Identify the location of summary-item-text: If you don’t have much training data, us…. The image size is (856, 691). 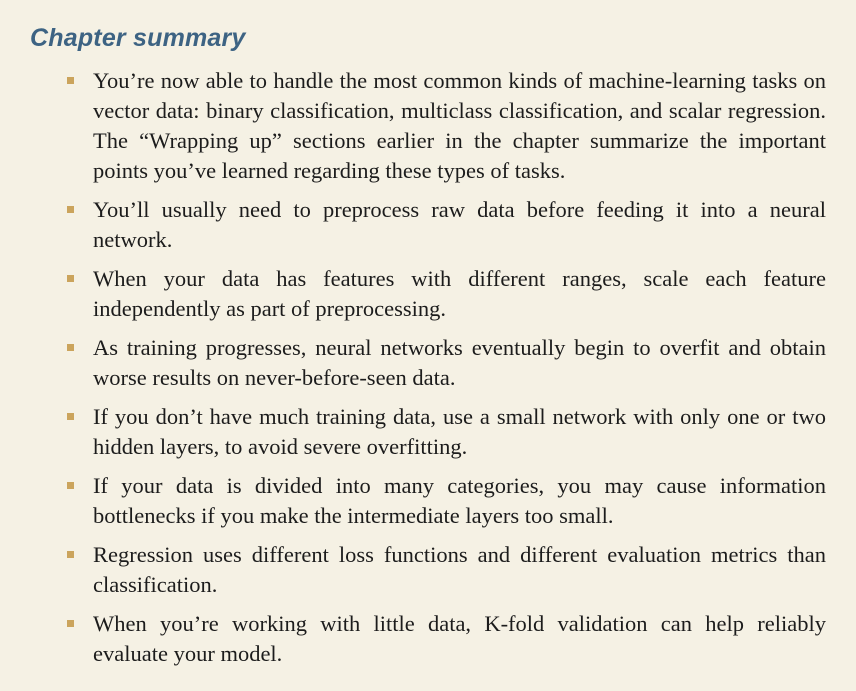
(459, 431).